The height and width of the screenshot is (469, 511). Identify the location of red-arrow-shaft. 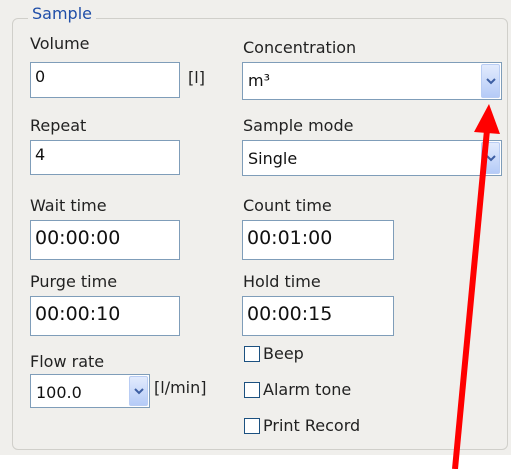
(471, 299).